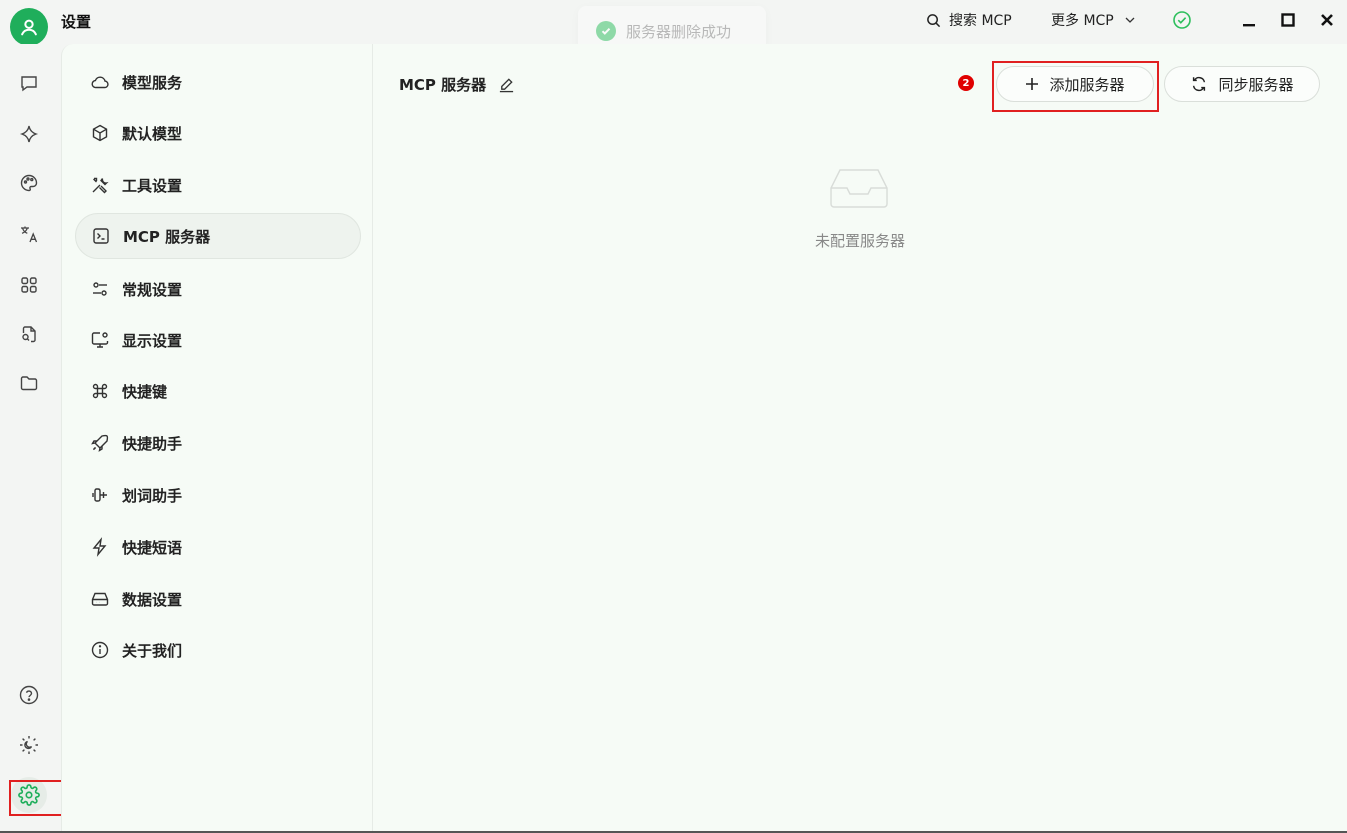 The height and width of the screenshot is (833, 1347). I want to click on icon-rail, so click(30, 438).